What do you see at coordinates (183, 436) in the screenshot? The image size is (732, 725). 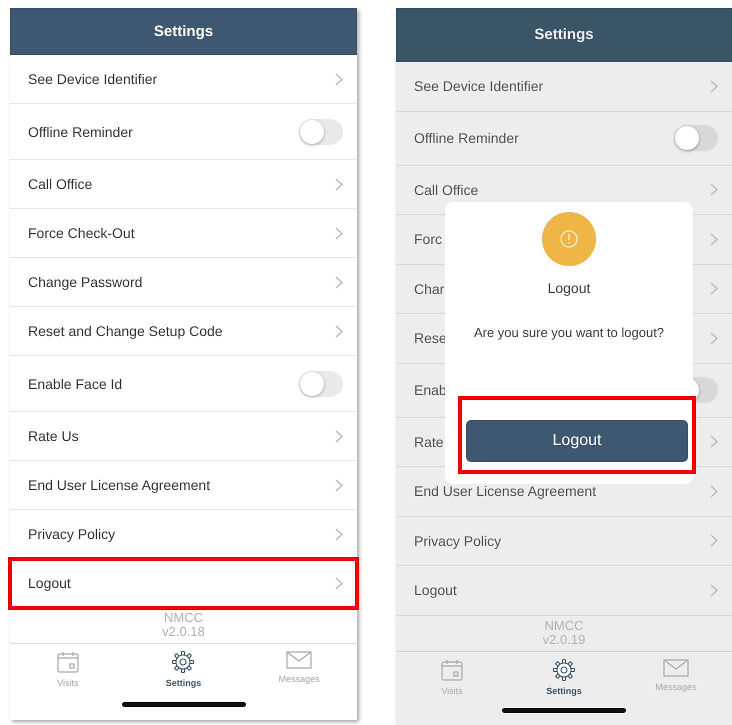 I see `settings-row: Rate Us` at bounding box center [183, 436].